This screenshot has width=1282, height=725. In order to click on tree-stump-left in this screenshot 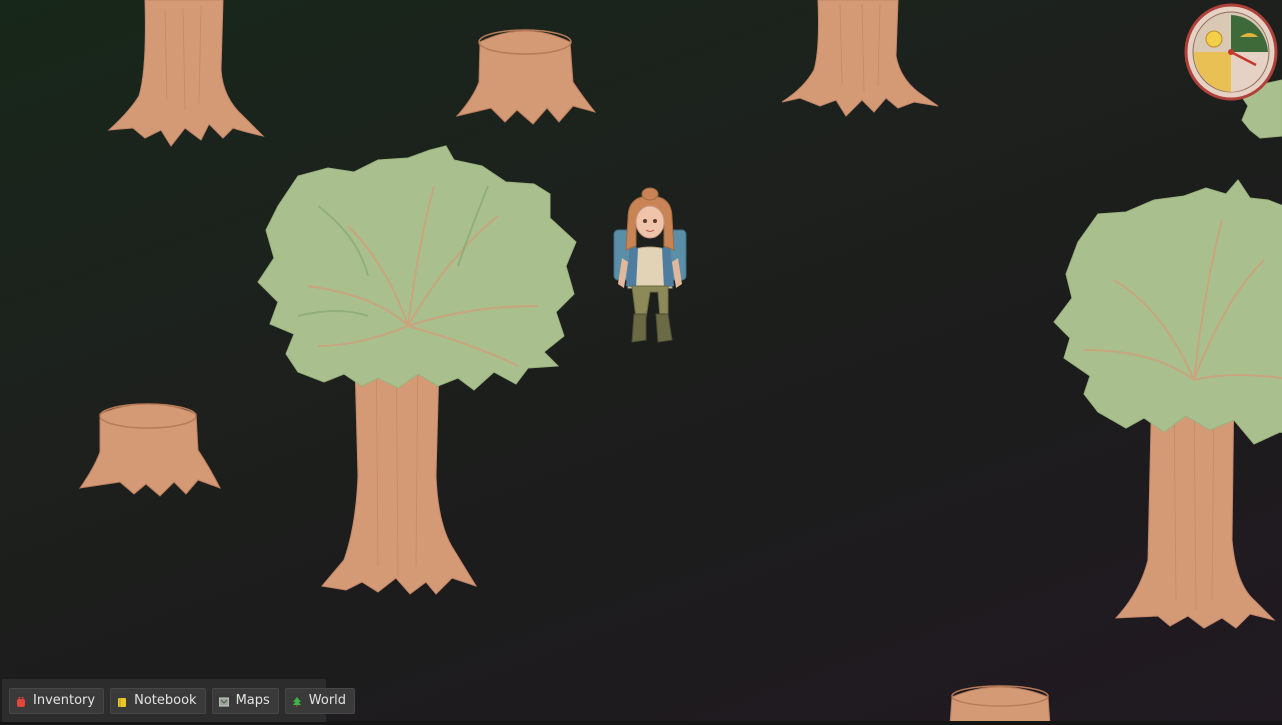, I will do `click(150, 450)`.